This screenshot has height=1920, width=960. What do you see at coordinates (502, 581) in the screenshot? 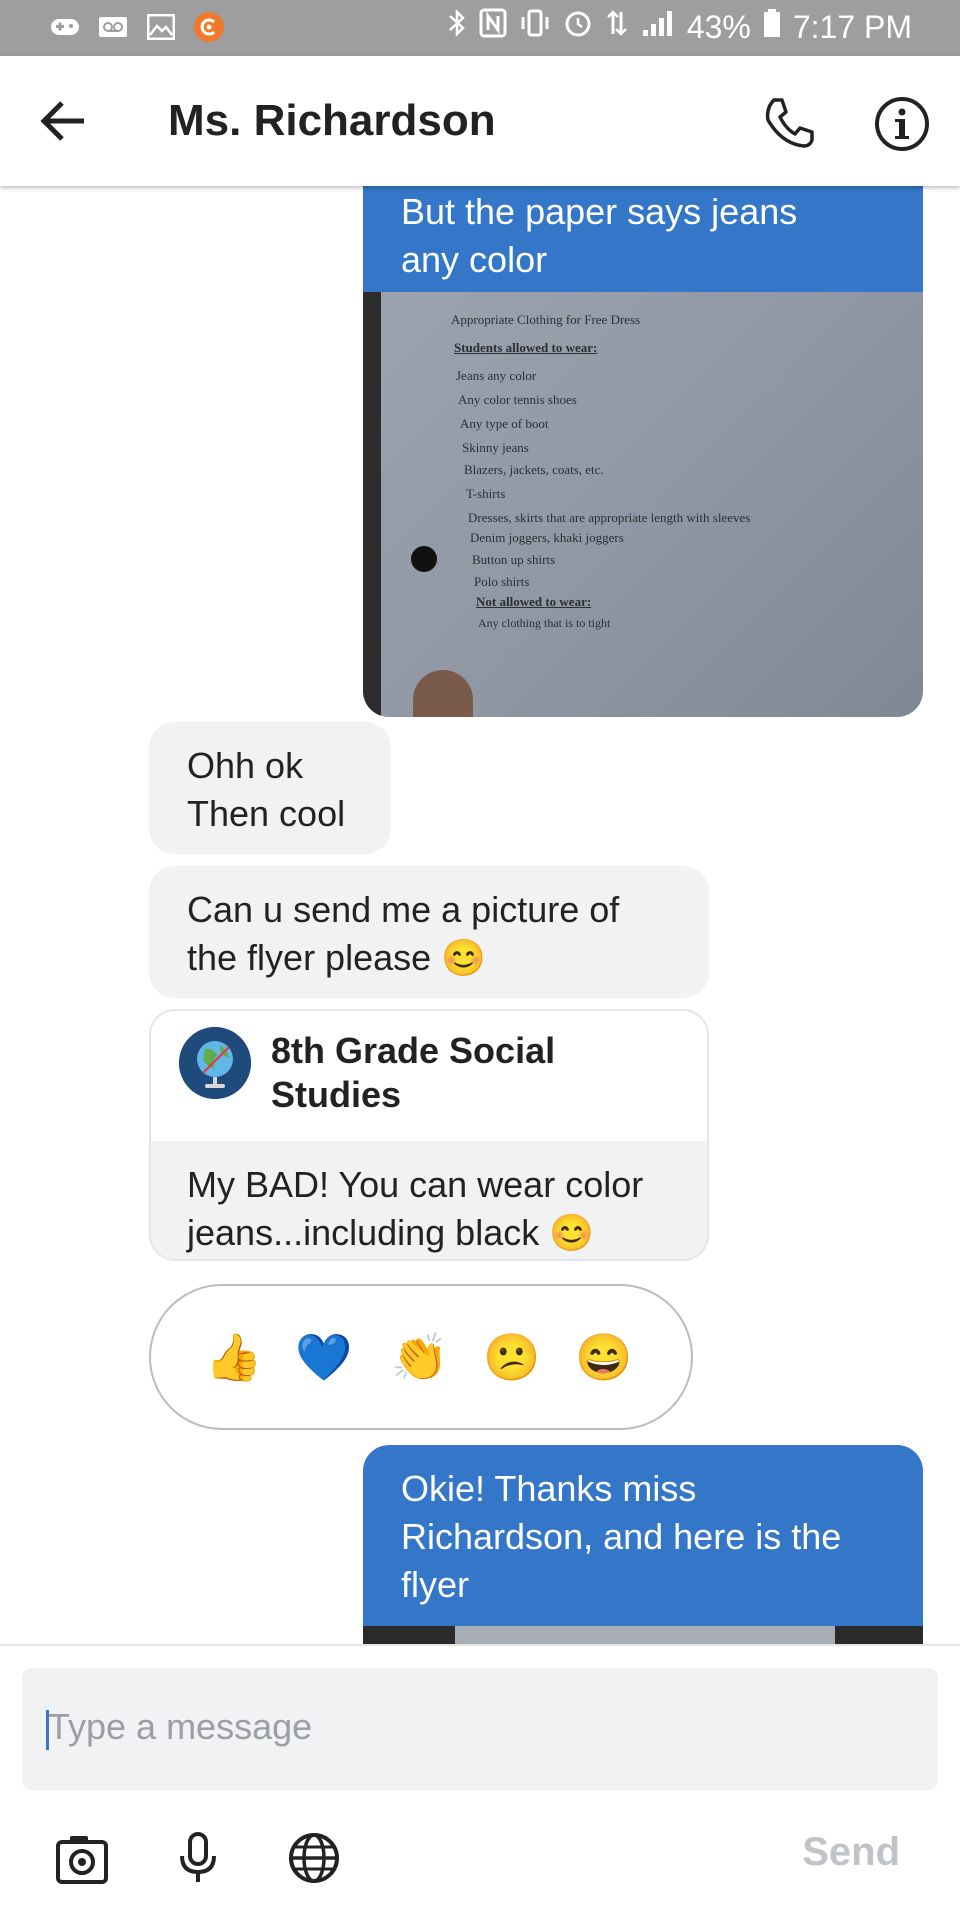
I see `paper-text: Polo shirts` at bounding box center [502, 581].